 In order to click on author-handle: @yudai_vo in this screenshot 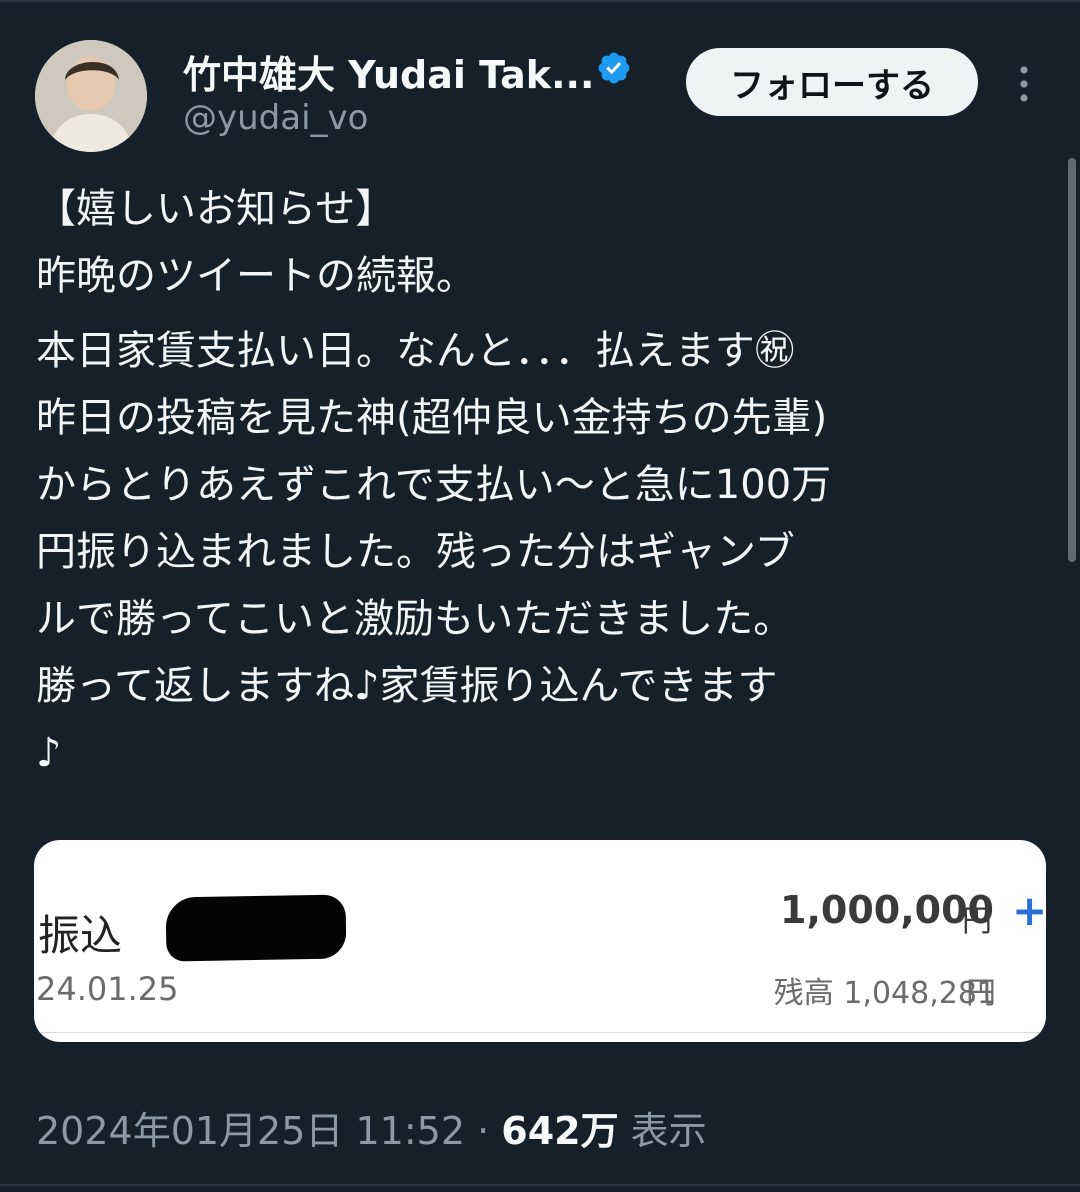, I will do `click(275, 118)`.